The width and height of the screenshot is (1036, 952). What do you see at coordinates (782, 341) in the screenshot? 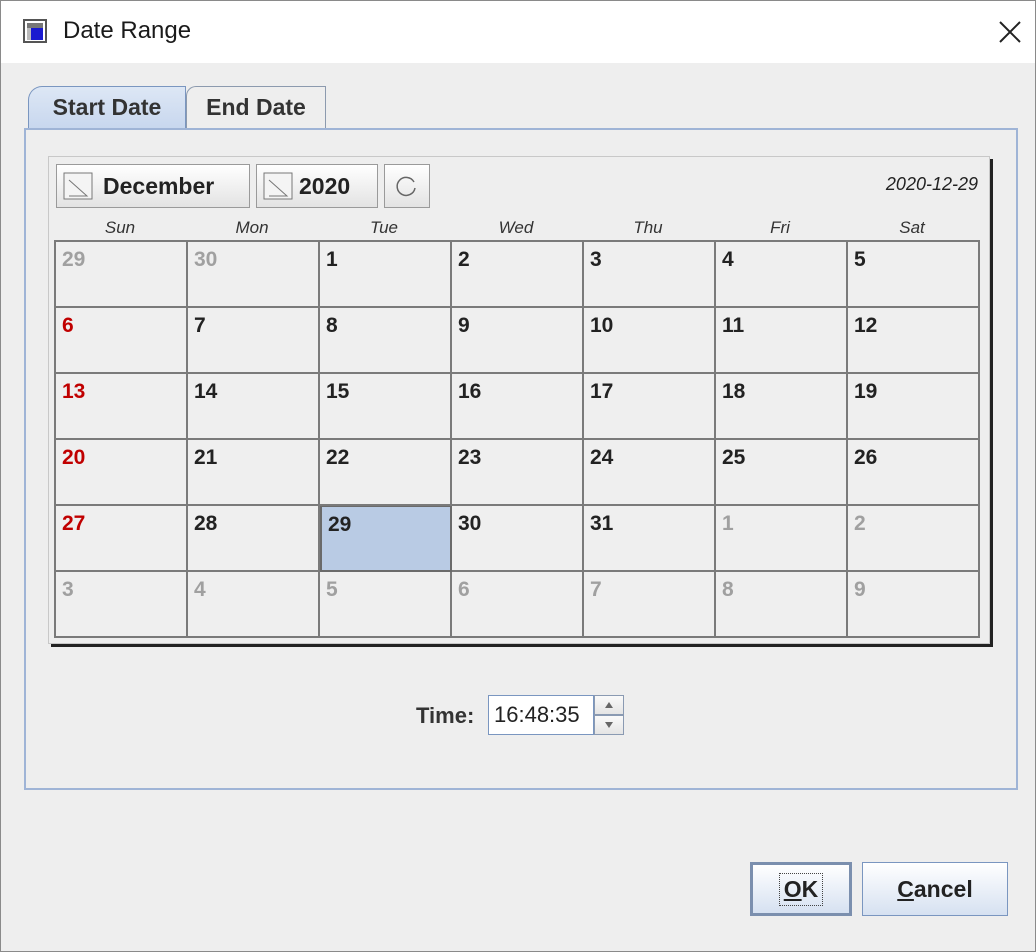
I see `calendar-day-cell: 11` at bounding box center [782, 341].